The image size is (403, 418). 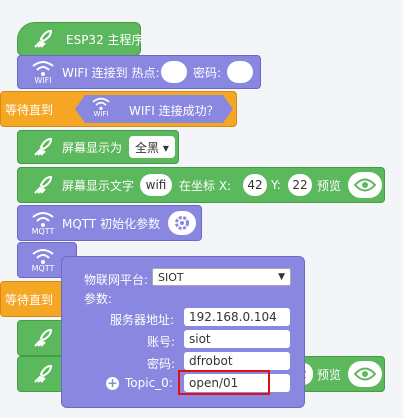 What do you see at coordinates (111, 72) in the screenshot?
I see `wifi-connect-label: WIFI 连接到 热点:` at bounding box center [111, 72].